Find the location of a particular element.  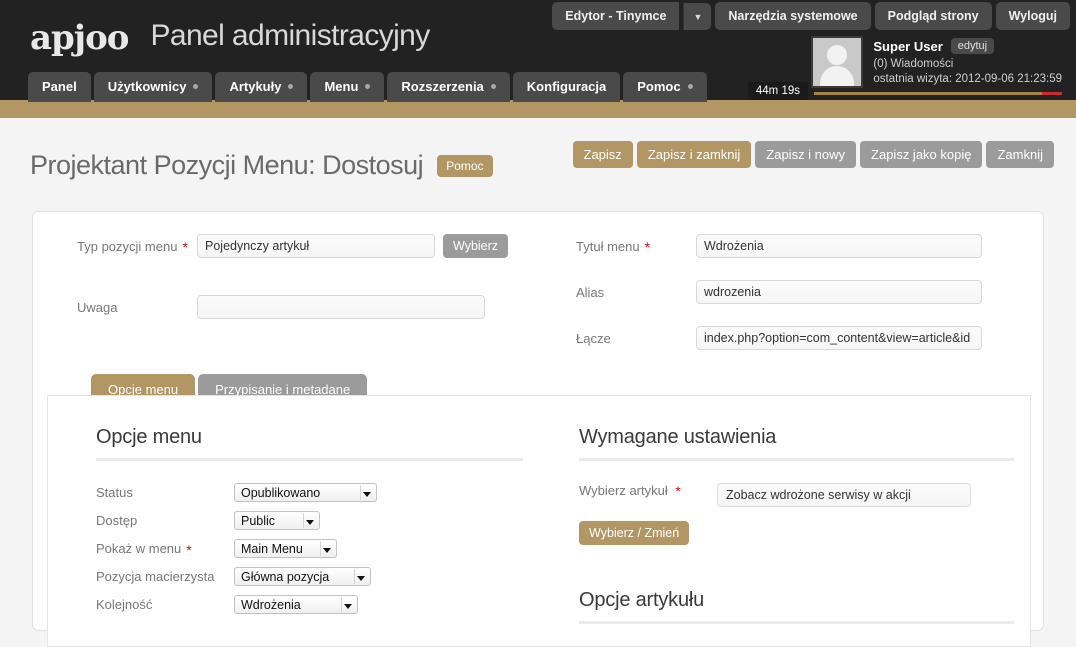

session-progress-bar is located at coordinates (938, 93).